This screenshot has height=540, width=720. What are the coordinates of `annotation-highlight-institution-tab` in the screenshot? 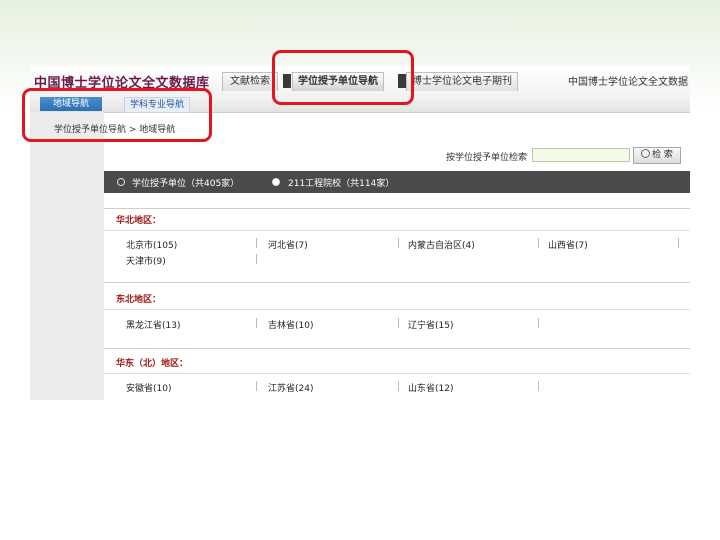 It's located at (343, 77).